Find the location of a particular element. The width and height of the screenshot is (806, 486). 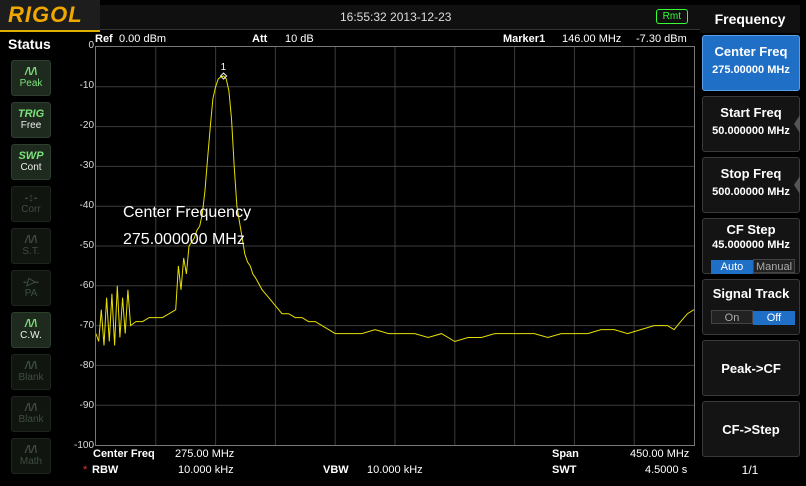

softkey-label: CF->Step is located at coordinates (751, 429).